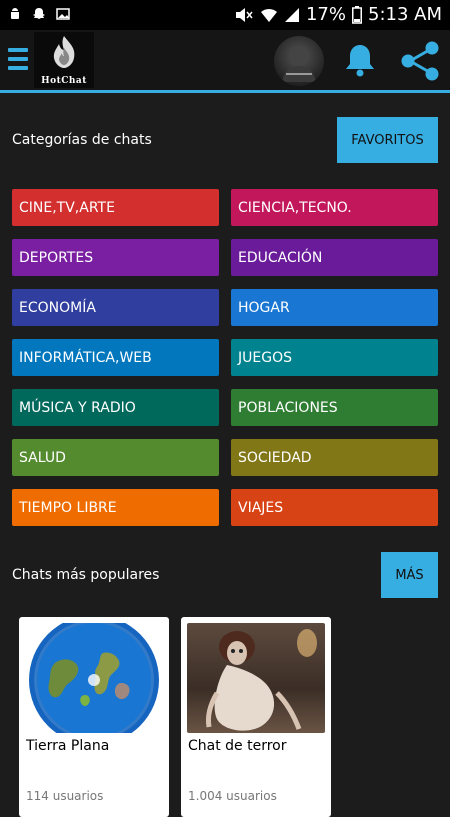 This screenshot has width=450, height=817. Describe the element at coordinates (387, 140) in the screenshot. I see `favorites-button: FAVORITOS` at that location.